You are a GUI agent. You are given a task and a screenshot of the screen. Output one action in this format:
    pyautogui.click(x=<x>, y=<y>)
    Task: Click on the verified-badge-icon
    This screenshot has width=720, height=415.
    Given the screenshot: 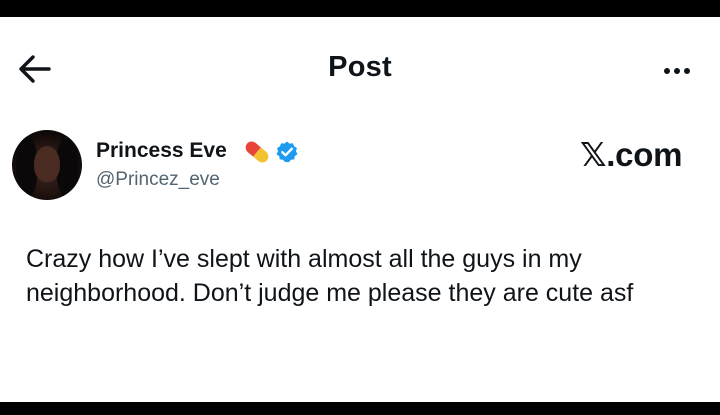 What is the action you would take?
    pyautogui.click(x=287, y=152)
    